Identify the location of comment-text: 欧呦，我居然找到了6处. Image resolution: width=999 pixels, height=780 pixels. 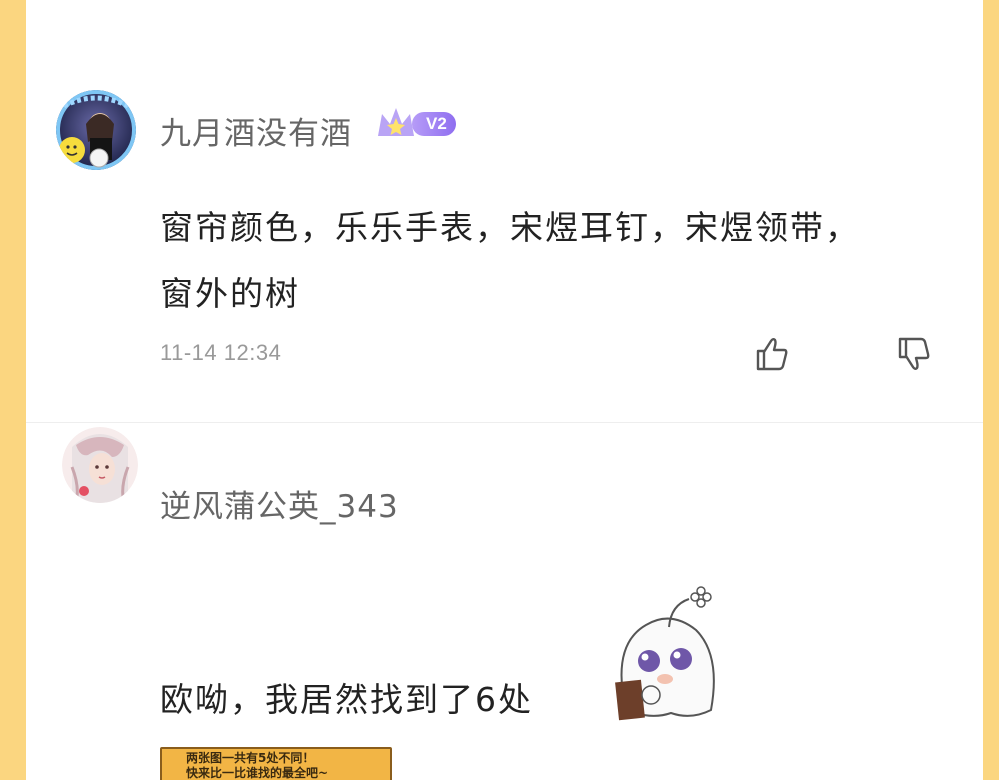
(346, 699).